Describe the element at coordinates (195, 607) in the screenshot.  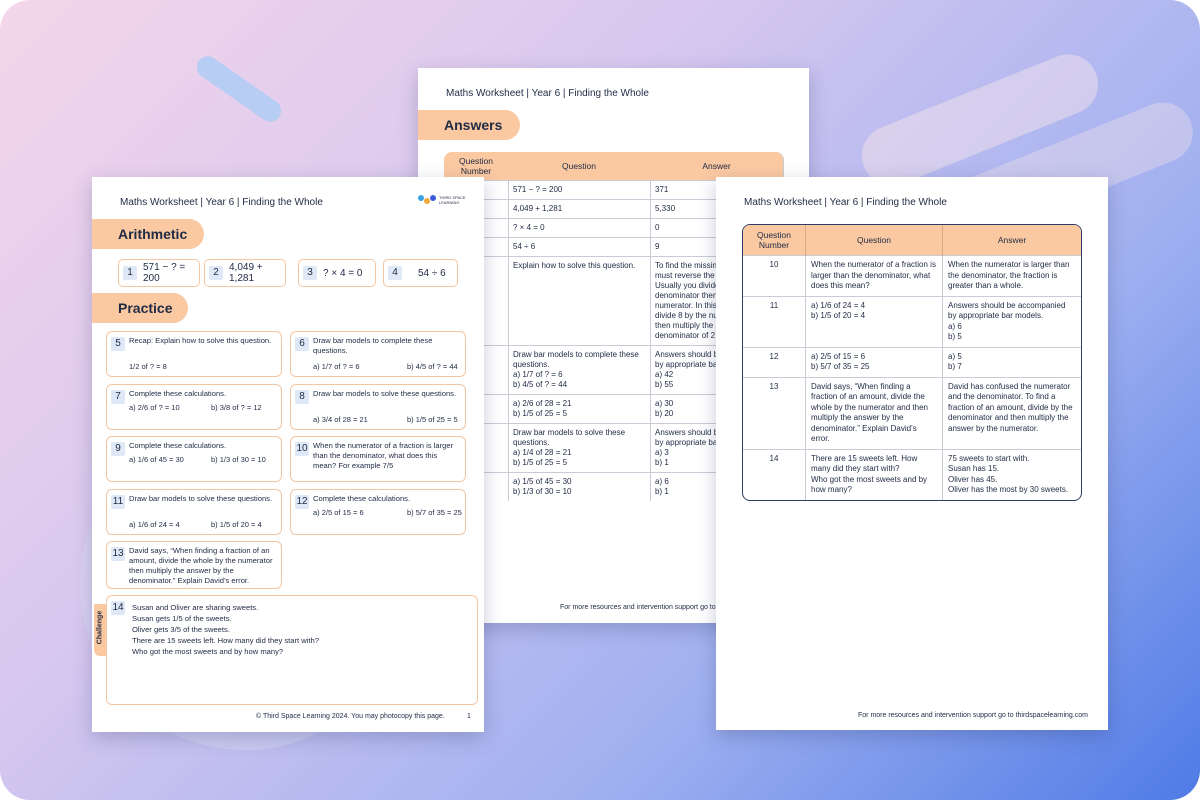
I see `question-line: Susan and Oliver are sharing sweets.` at that location.